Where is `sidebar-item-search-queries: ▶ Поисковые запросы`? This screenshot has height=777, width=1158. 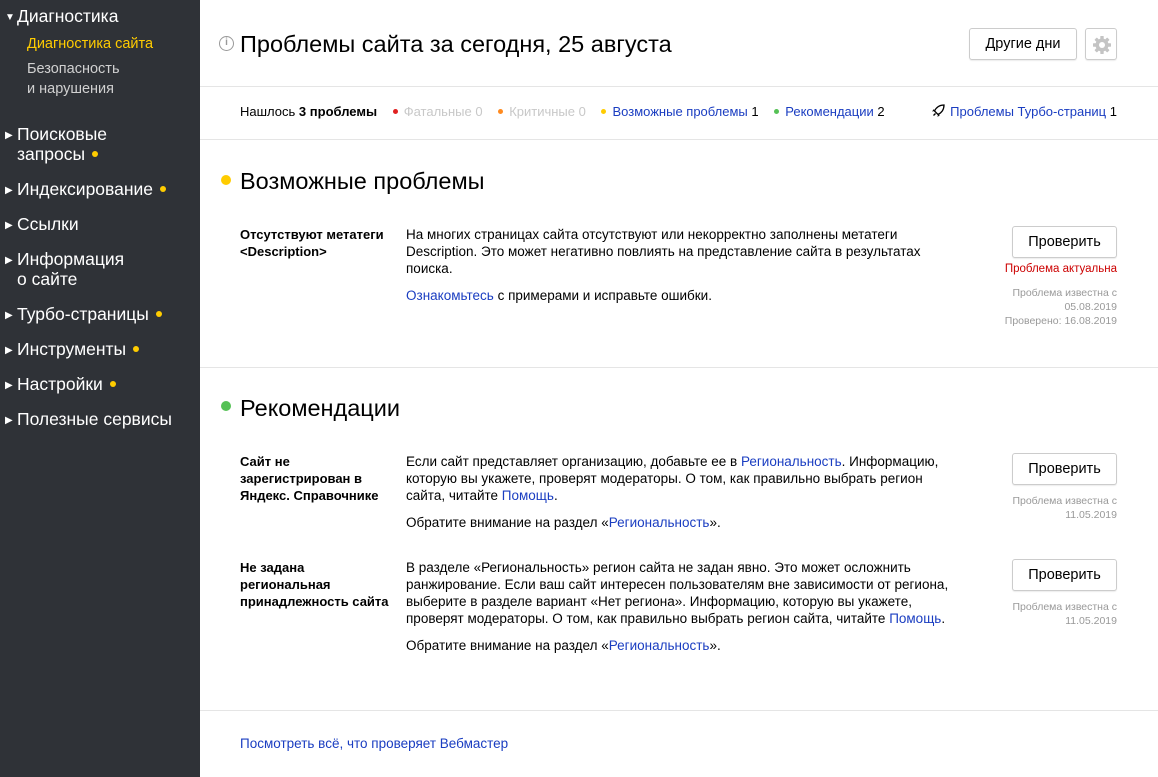 sidebar-item-search-queries: ▶ Поисковые запросы is located at coordinates (56, 144).